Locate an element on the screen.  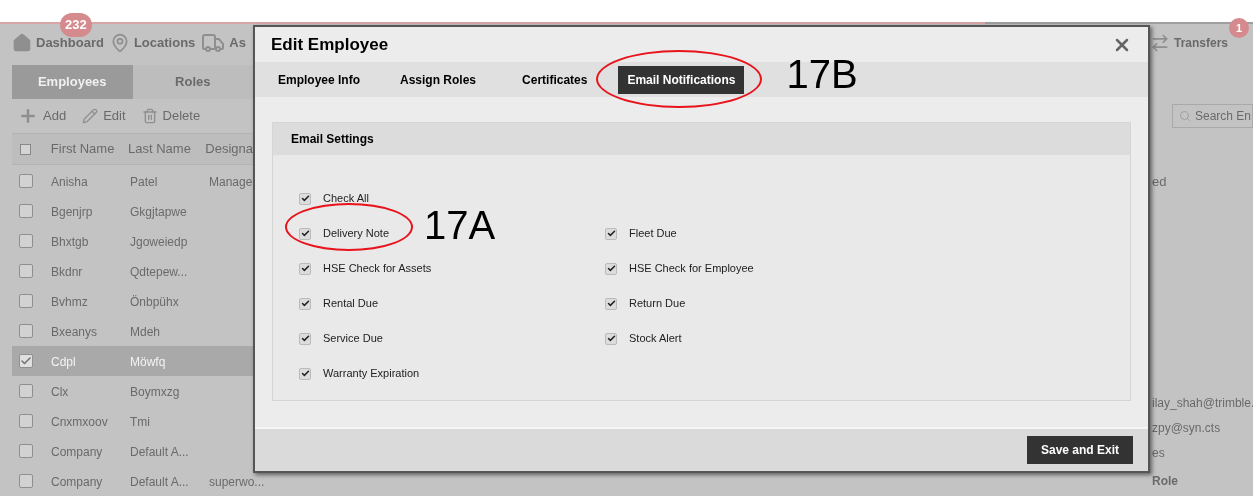
table-row: Bvhmz Önbpühx is located at coordinates (132, 301).